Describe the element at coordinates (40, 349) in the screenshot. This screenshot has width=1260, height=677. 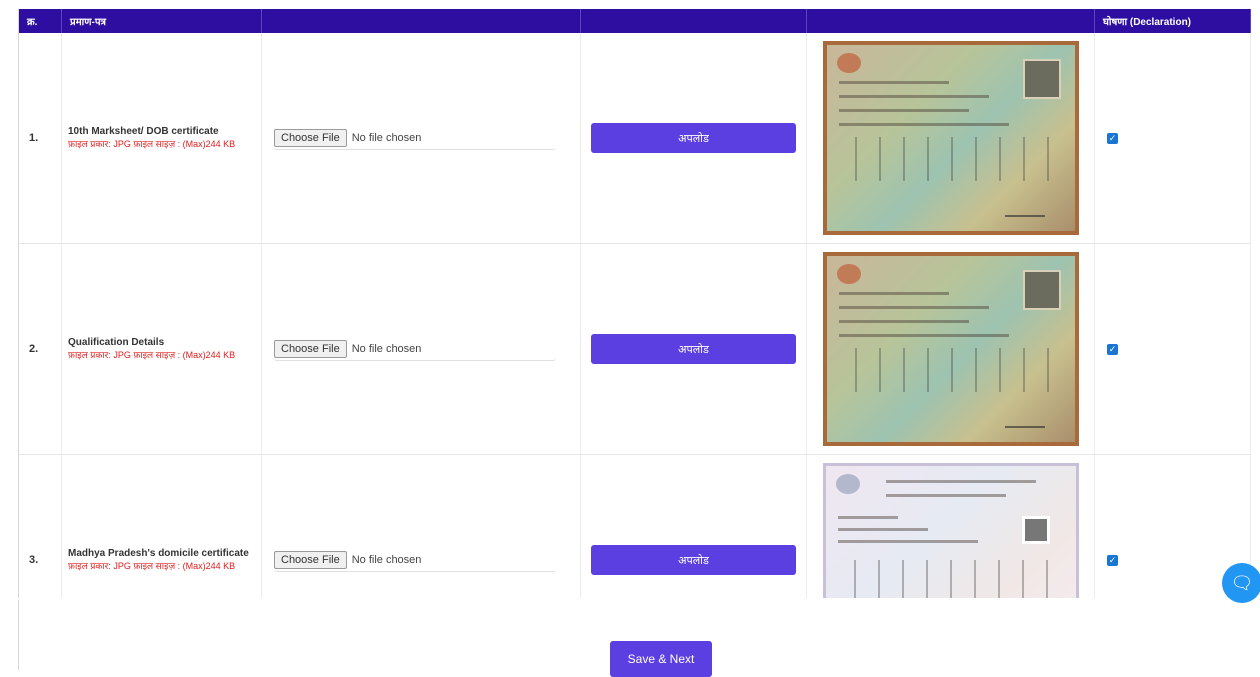
I see `row-sn: 2.` at that location.